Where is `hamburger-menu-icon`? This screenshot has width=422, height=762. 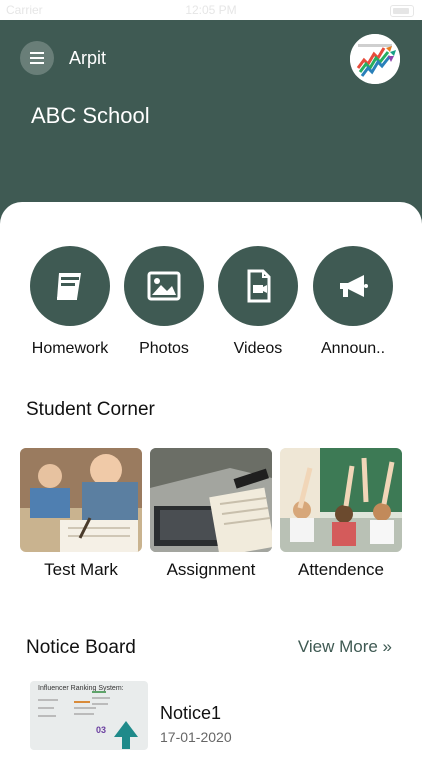 hamburger-menu-icon is located at coordinates (37, 58).